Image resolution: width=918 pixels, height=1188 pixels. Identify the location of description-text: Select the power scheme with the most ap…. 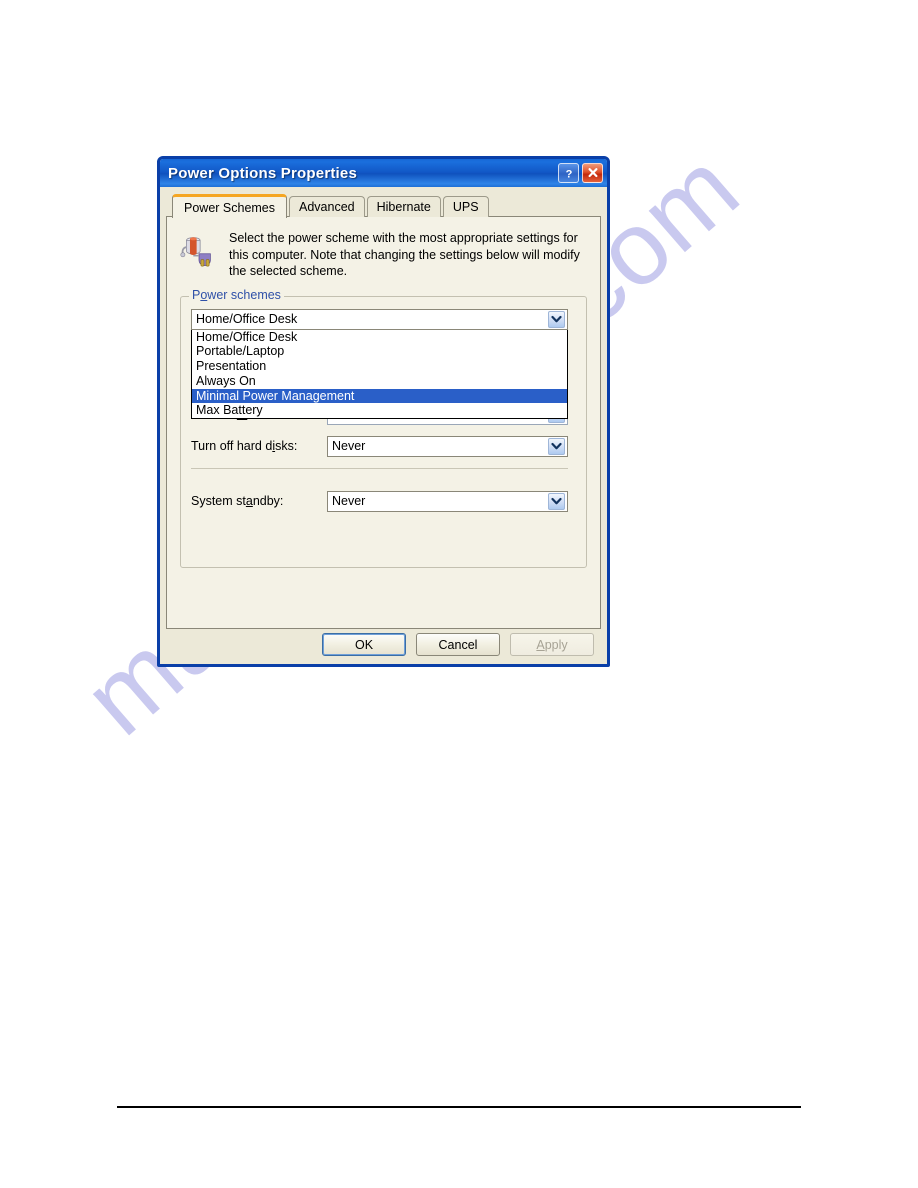
(404, 254).